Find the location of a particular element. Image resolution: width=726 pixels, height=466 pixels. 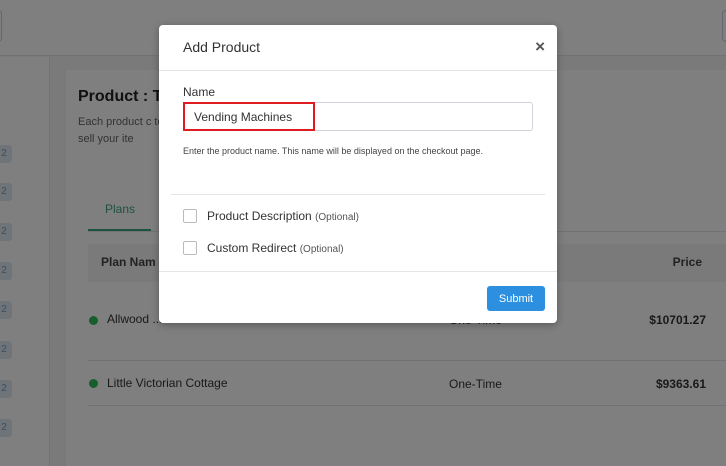

modal-header: Add Product × is located at coordinates (358, 48).